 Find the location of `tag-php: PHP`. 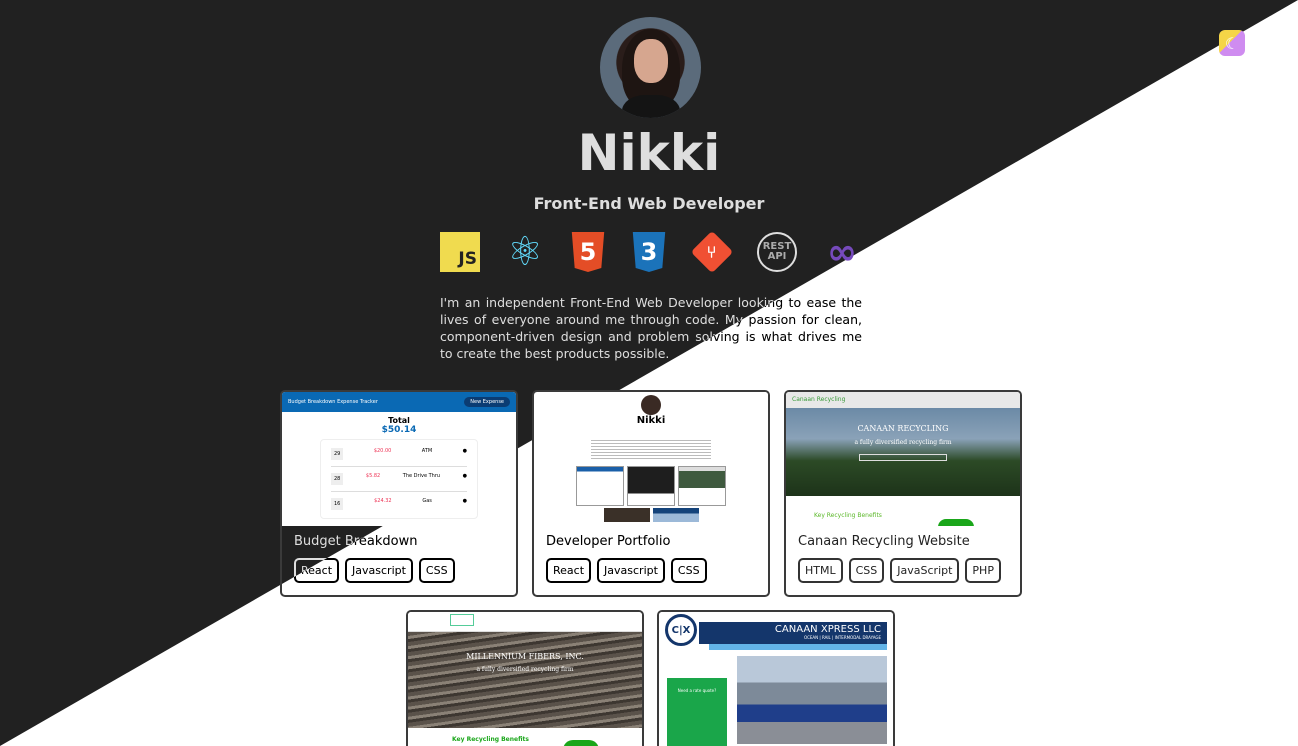

tag-php: PHP is located at coordinates (983, 570).